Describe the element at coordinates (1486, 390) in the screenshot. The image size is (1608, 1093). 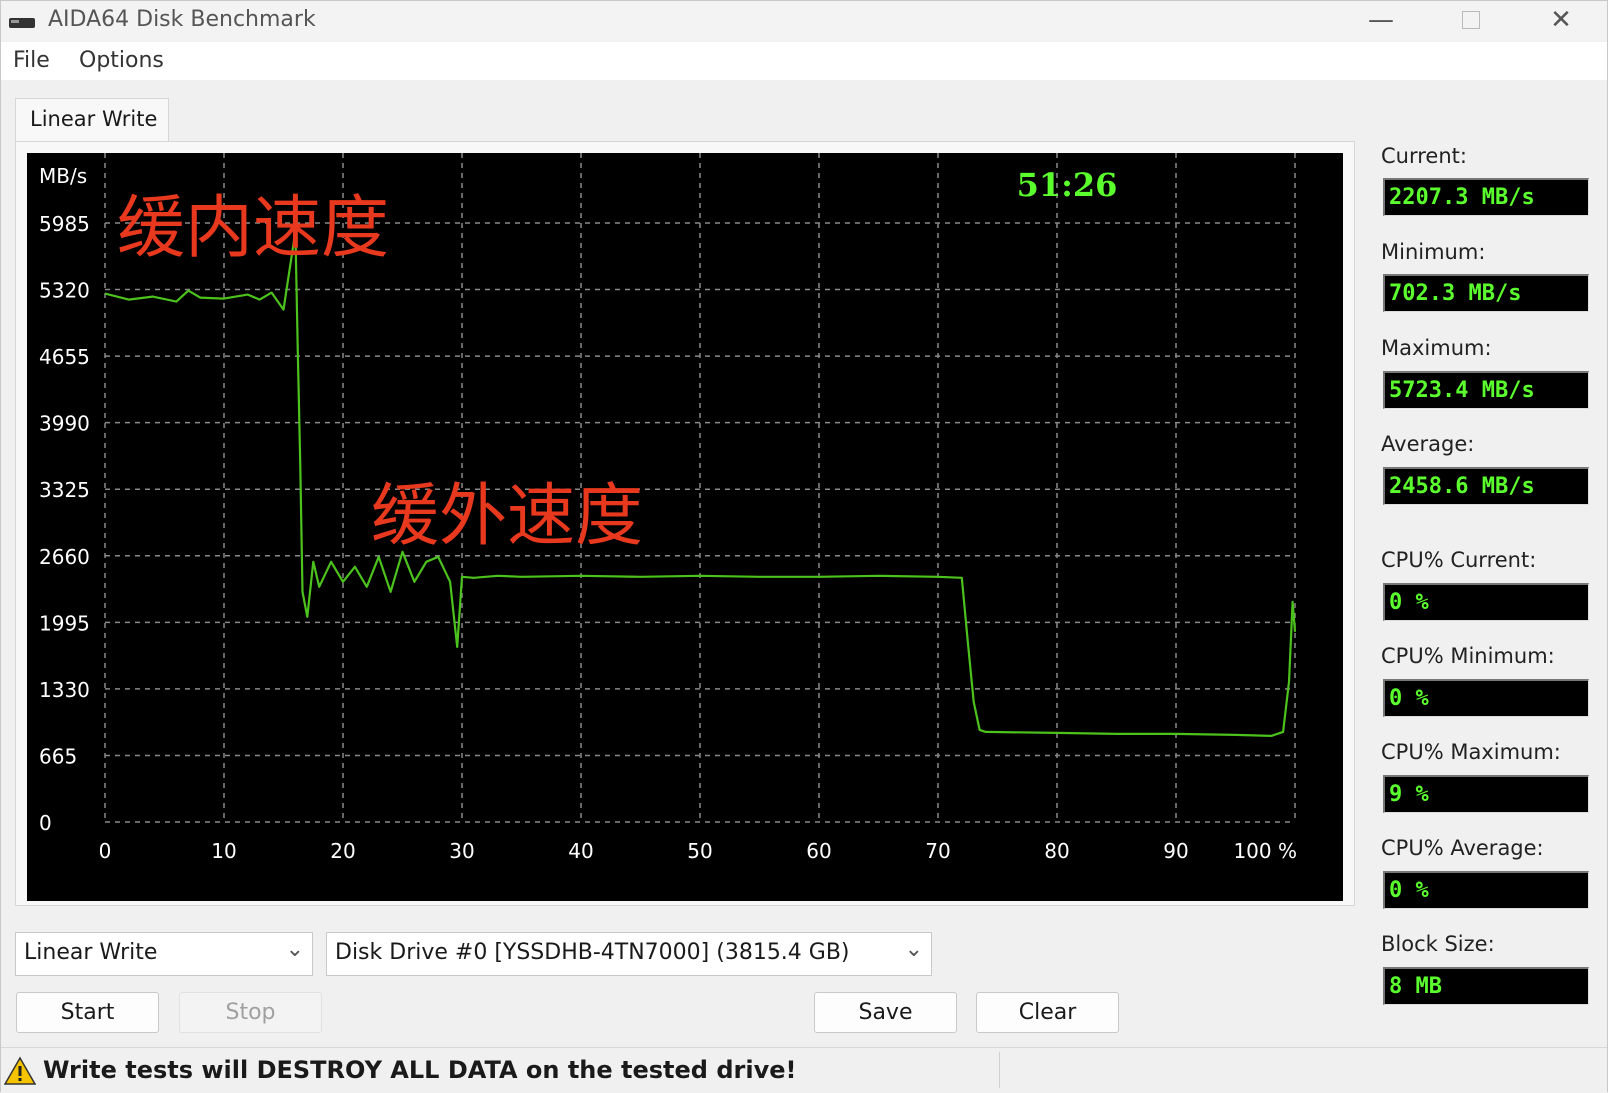
I see `maximum-value: 5723.4 MB/s` at that location.